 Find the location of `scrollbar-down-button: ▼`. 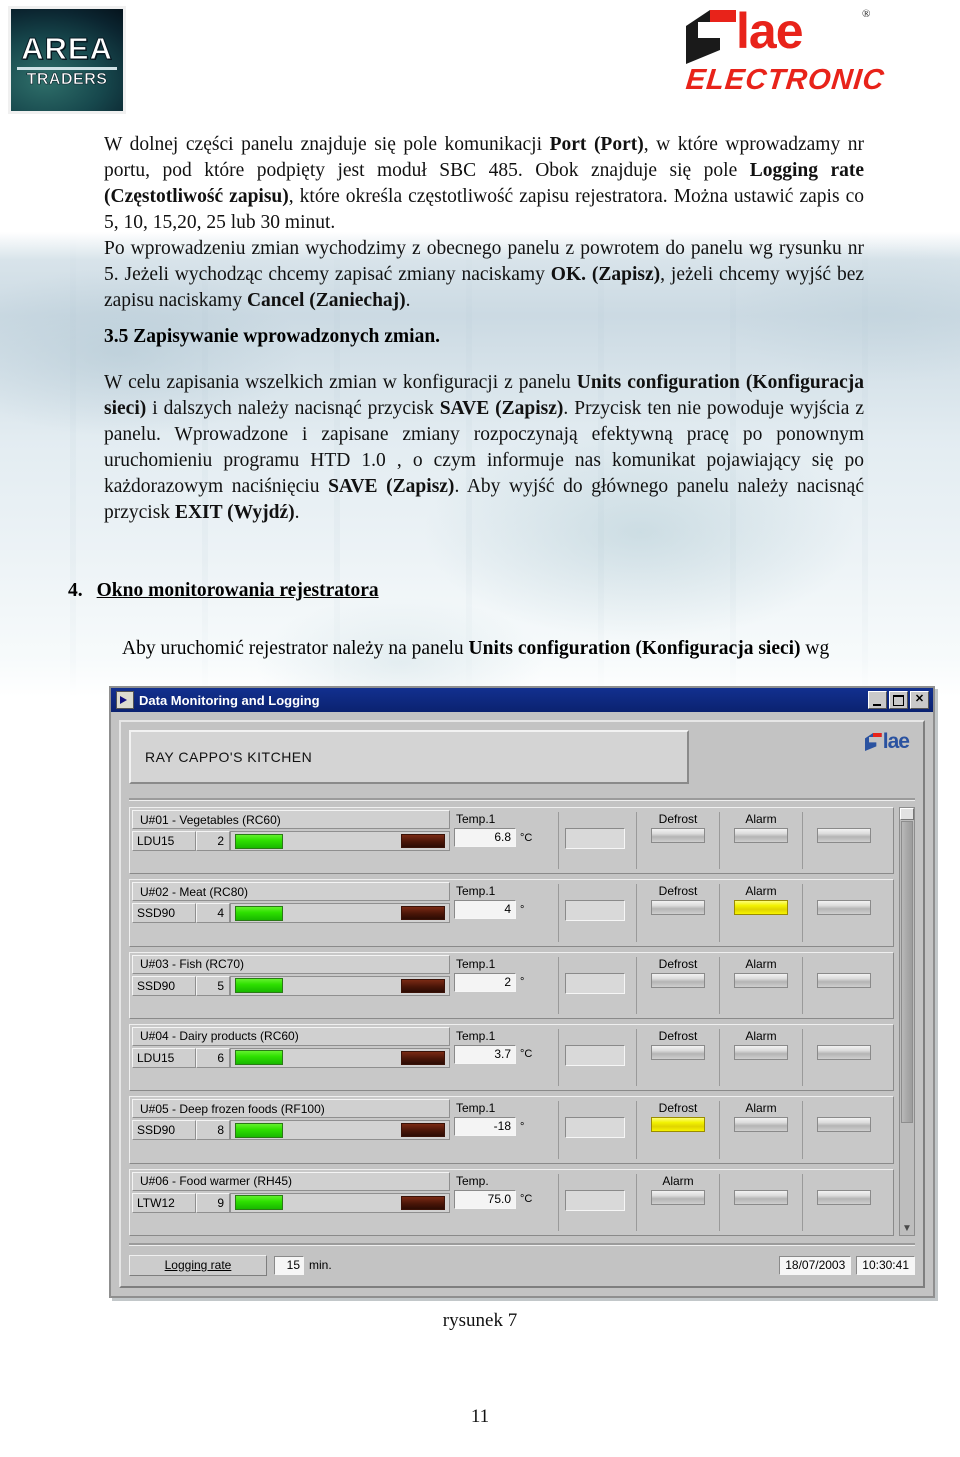

scrollbar-down-button: ▼ is located at coordinates (907, 1228).